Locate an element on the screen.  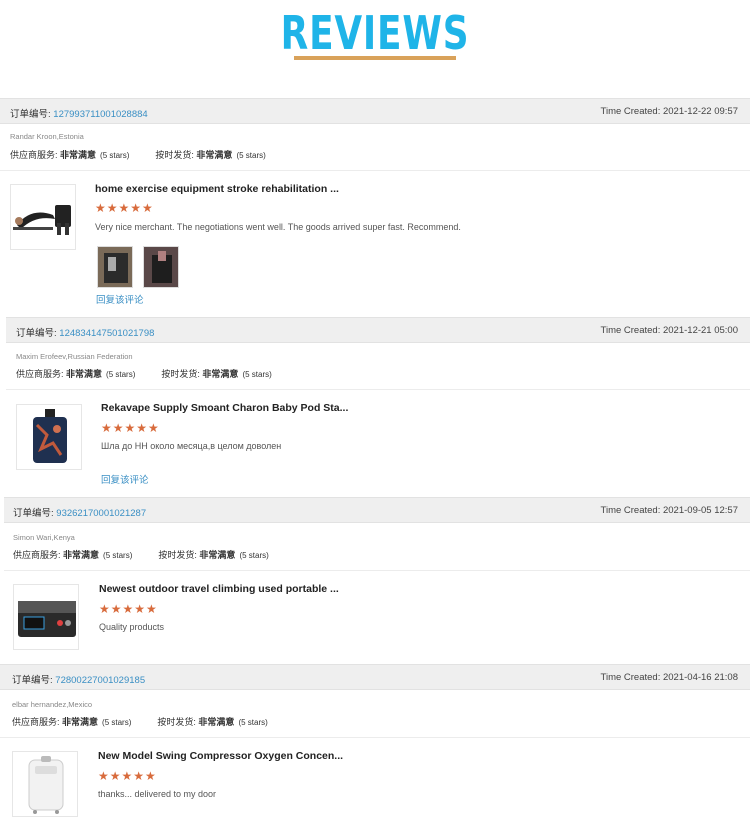
order-number-link: 93262170001021287 is located at coordinates (101, 513).